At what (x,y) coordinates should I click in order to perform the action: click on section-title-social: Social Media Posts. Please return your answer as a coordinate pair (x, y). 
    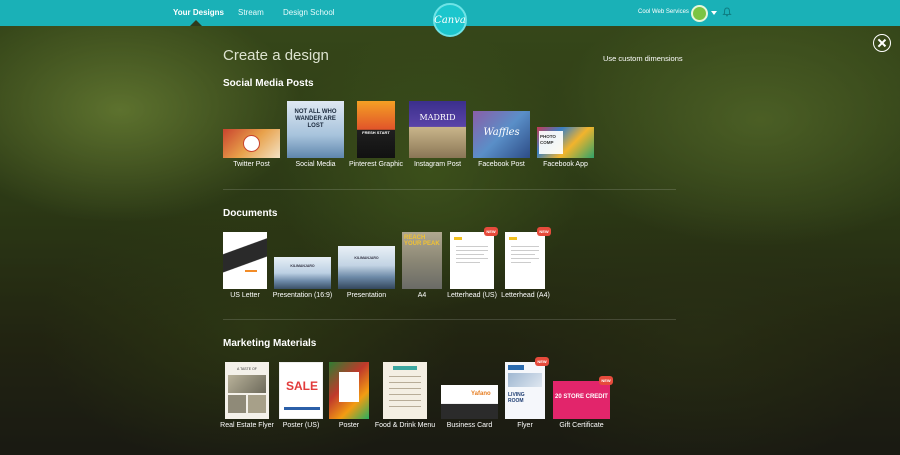
    Looking at the image, I should click on (268, 83).